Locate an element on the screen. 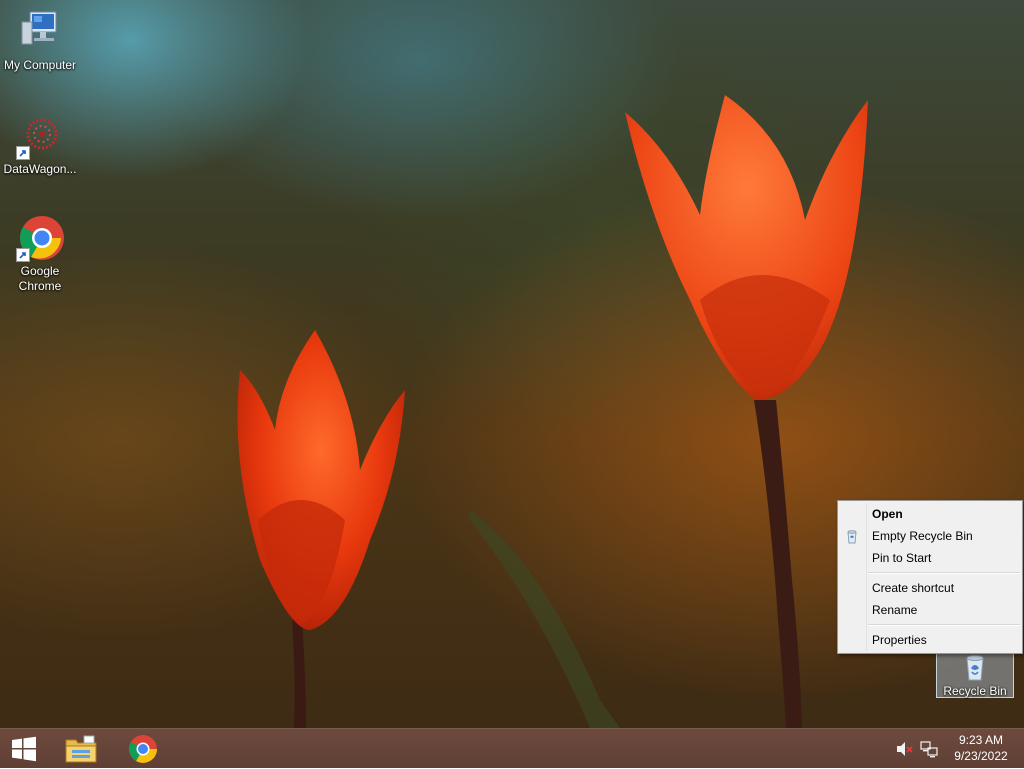 Image resolution: width=1024 pixels, height=769 pixels. windows-logo-icon is located at coordinates (24, 749).